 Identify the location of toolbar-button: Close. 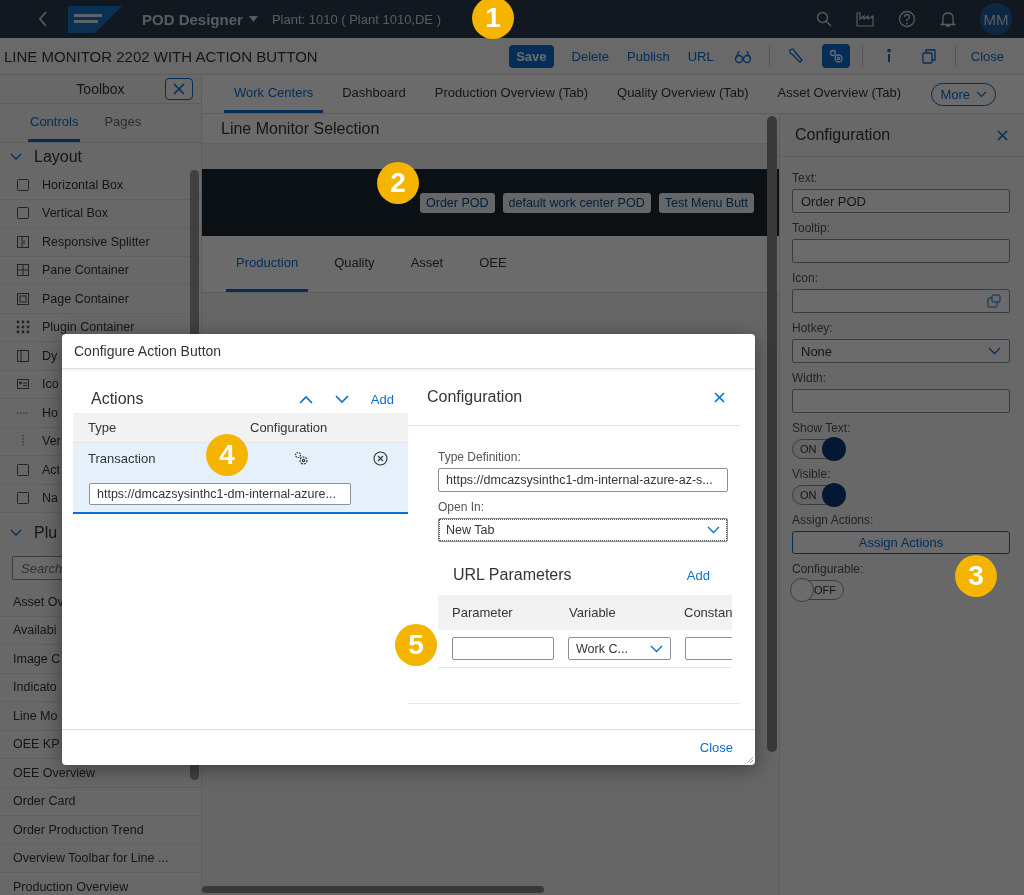
(987, 56).